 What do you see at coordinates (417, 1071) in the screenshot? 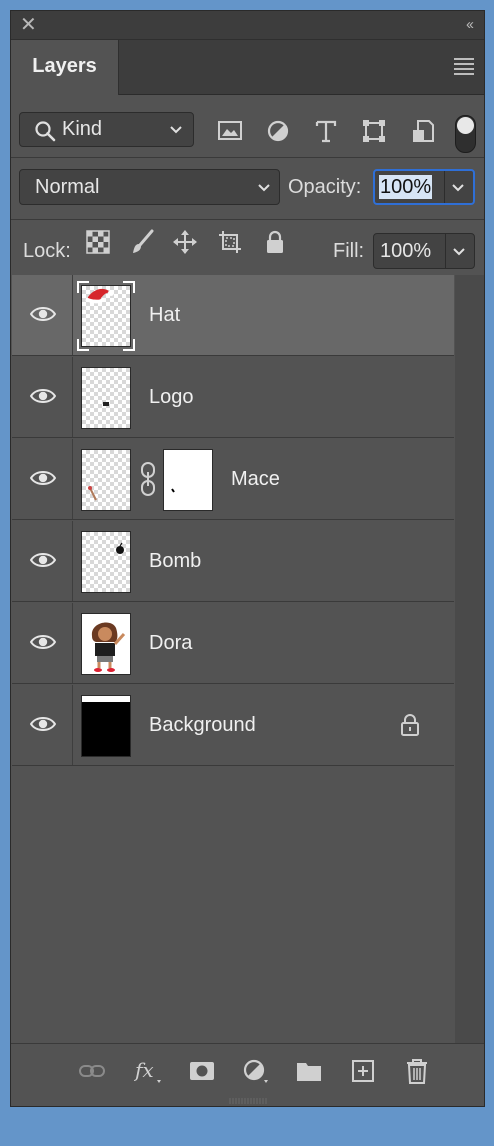
I see `delete-layer-icon` at bounding box center [417, 1071].